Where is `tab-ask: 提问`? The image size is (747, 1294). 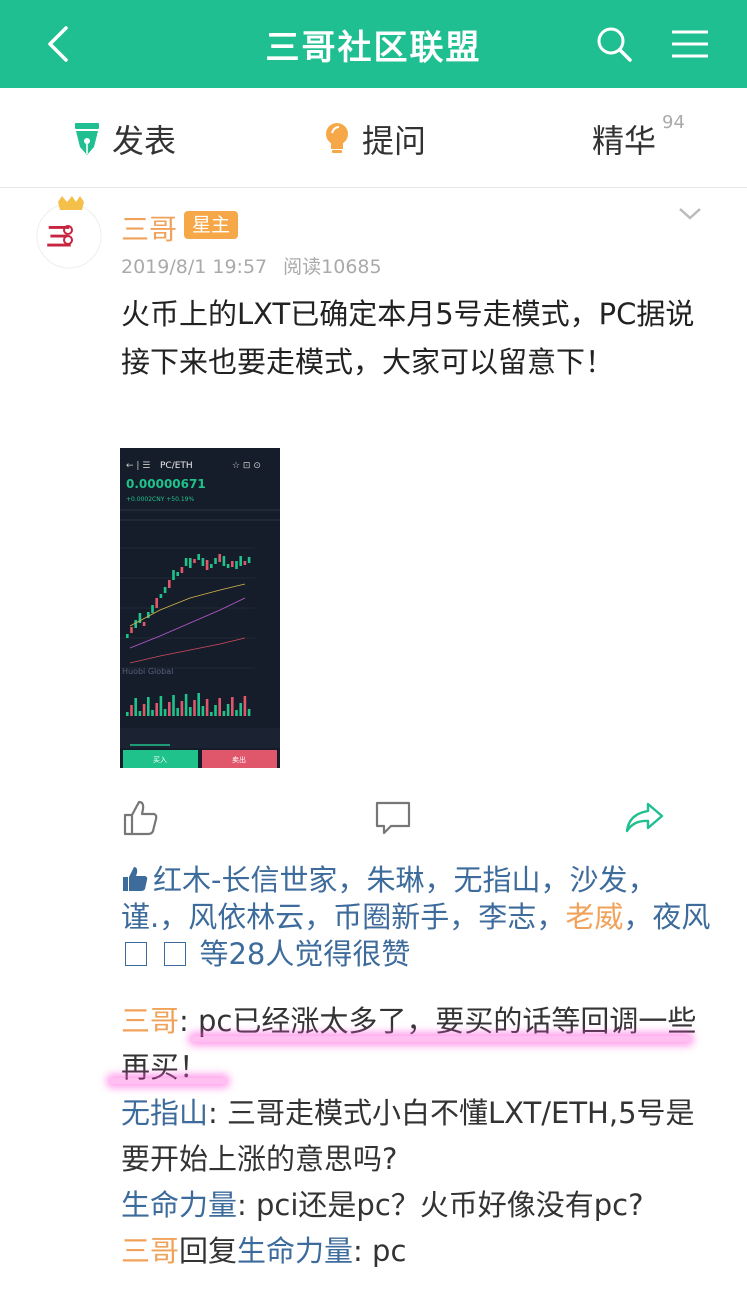 tab-ask: 提问 is located at coordinates (374, 139).